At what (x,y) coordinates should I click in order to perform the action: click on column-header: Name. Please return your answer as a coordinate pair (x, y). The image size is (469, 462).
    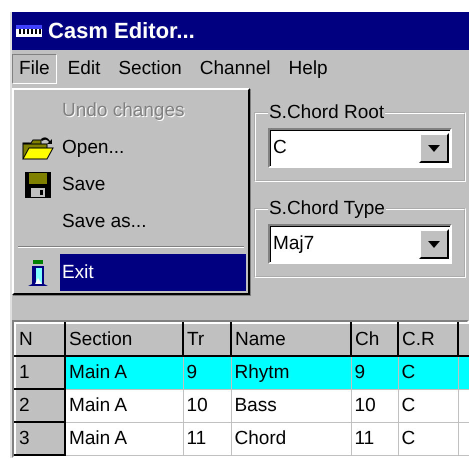
    Looking at the image, I should click on (291, 339).